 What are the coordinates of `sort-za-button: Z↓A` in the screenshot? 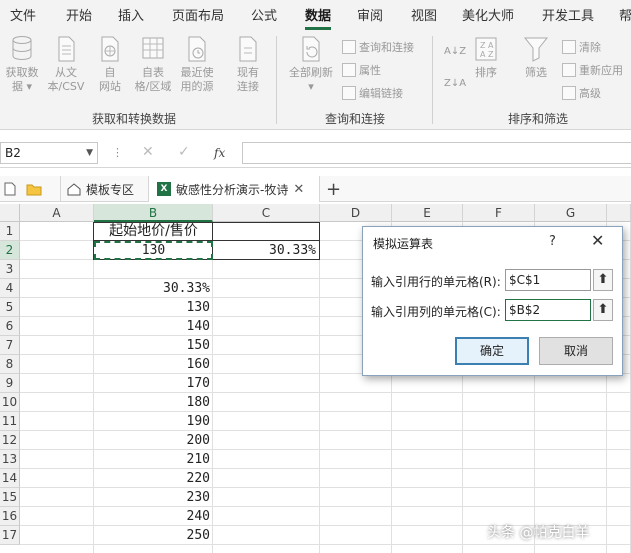 It's located at (455, 83).